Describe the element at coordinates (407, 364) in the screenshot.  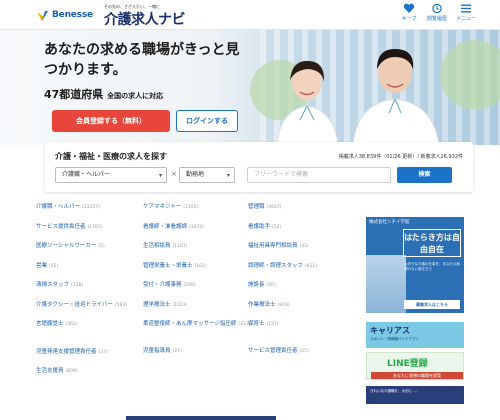
I see `ad-headline: LINE登録` at that location.